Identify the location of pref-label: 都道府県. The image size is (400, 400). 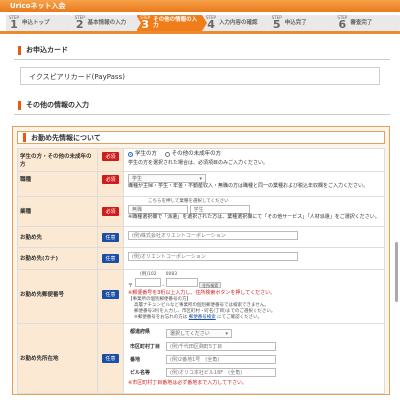
(140, 332).